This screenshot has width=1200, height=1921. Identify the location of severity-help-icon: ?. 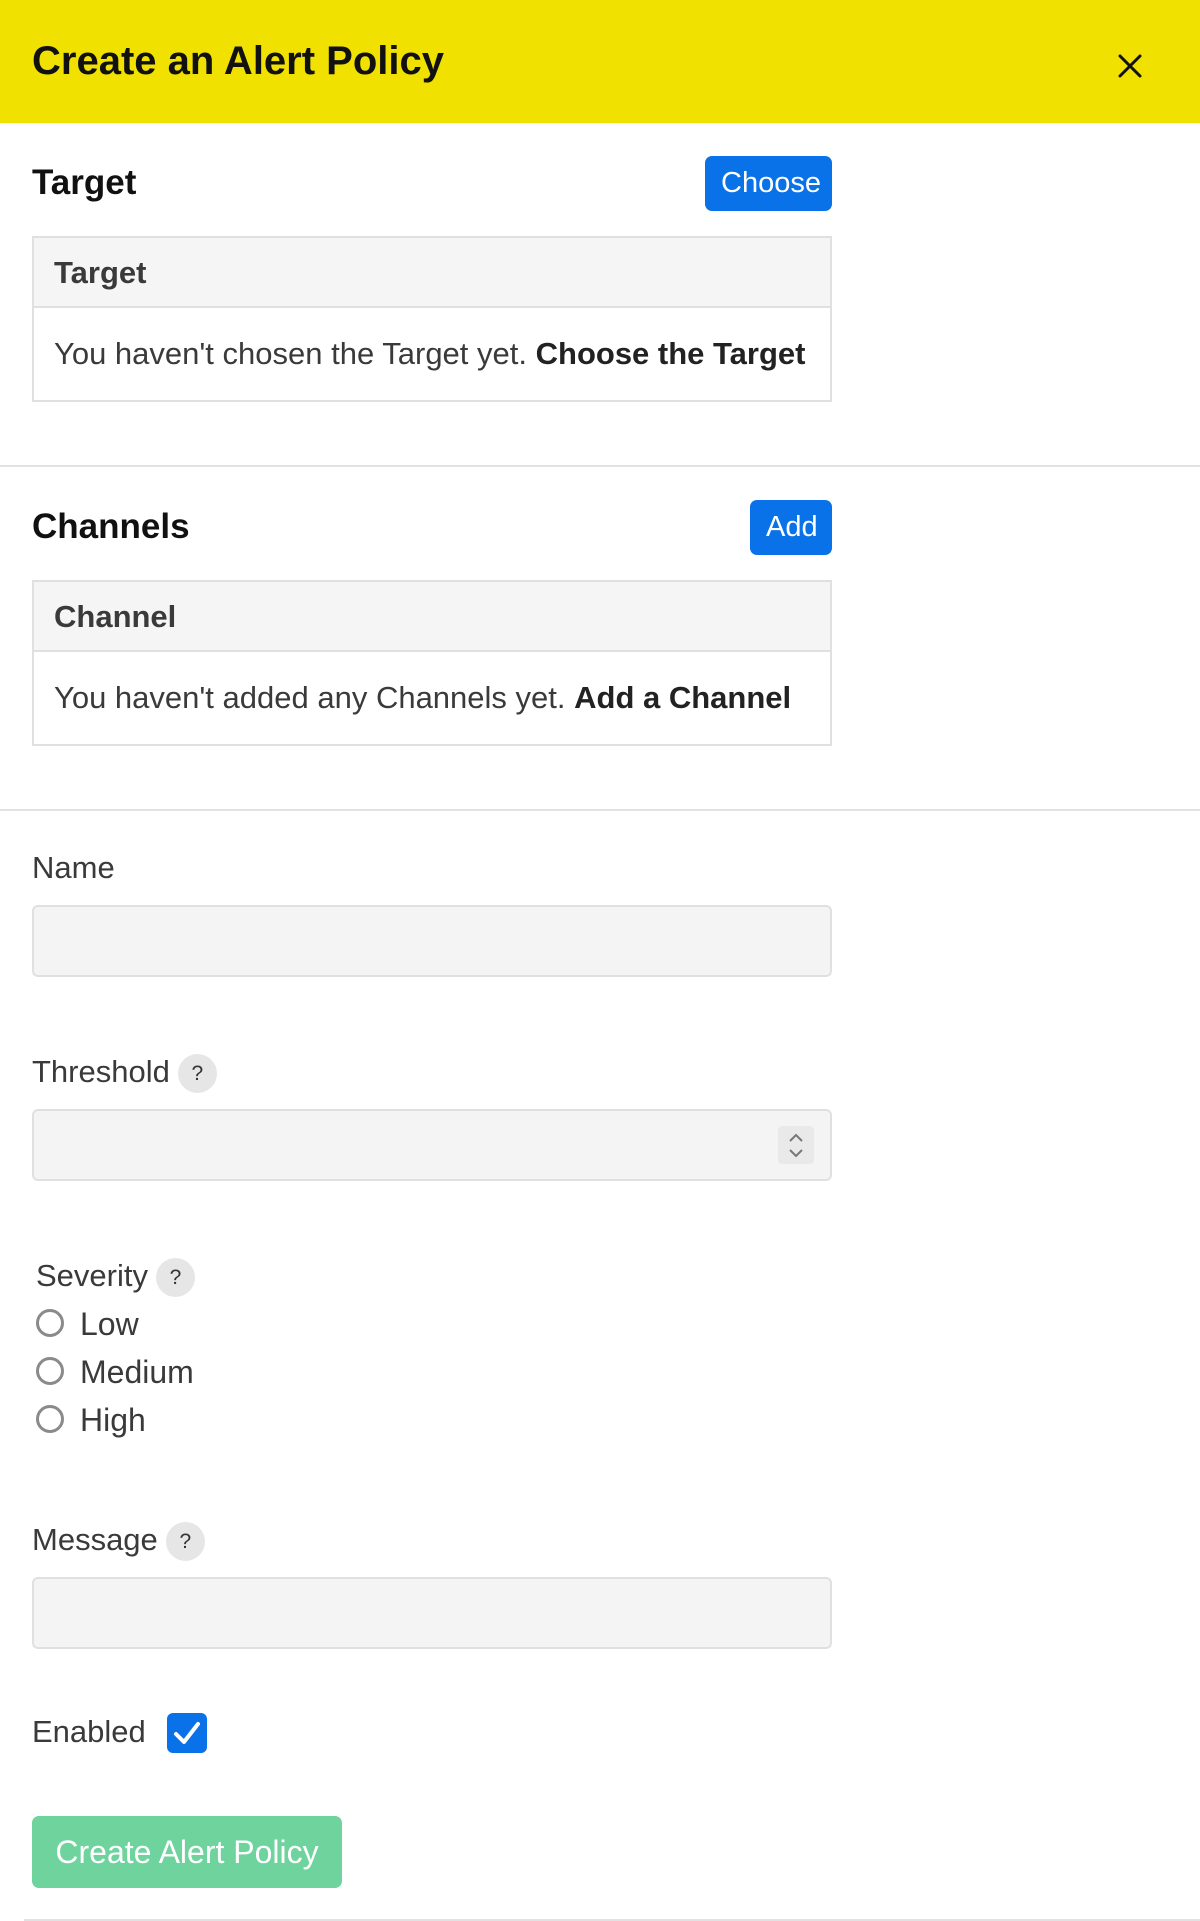
(175, 1278).